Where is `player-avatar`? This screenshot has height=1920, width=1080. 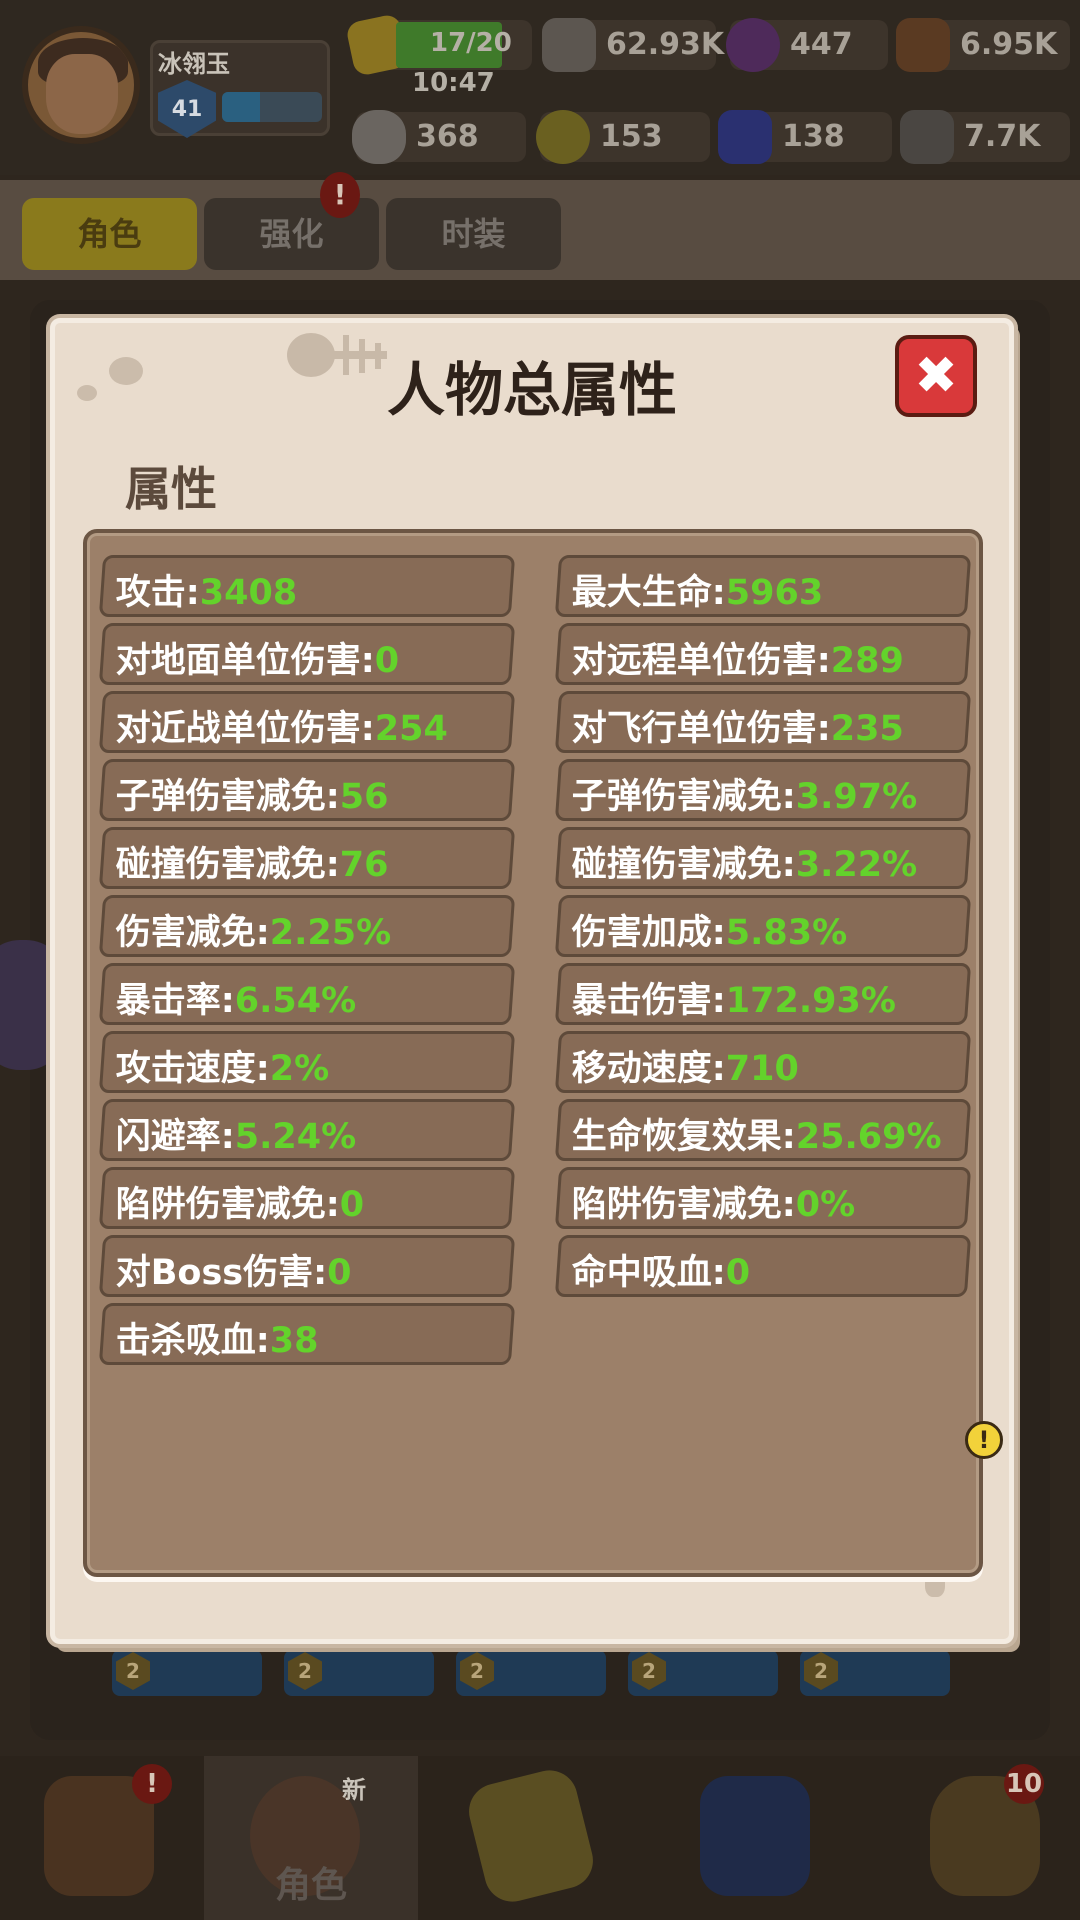 player-avatar is located at coordinates (81, 85).